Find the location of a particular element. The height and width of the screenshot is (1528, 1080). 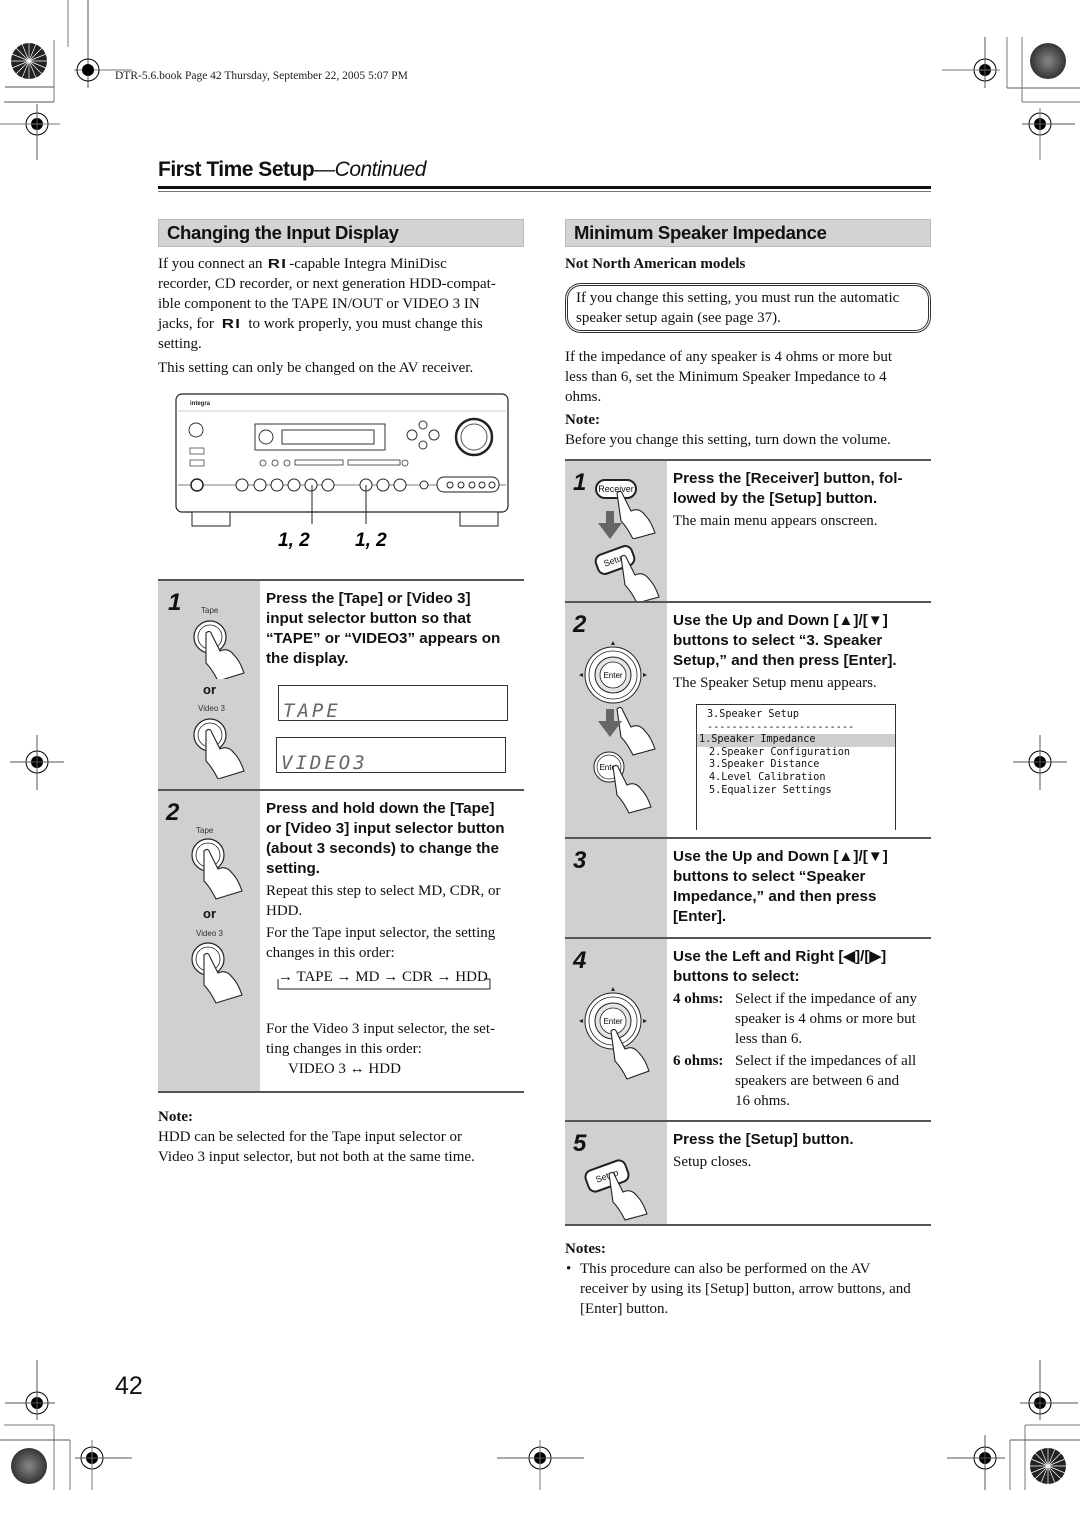

button-label-video3: Video 3 is located at coordinates (211, 708).